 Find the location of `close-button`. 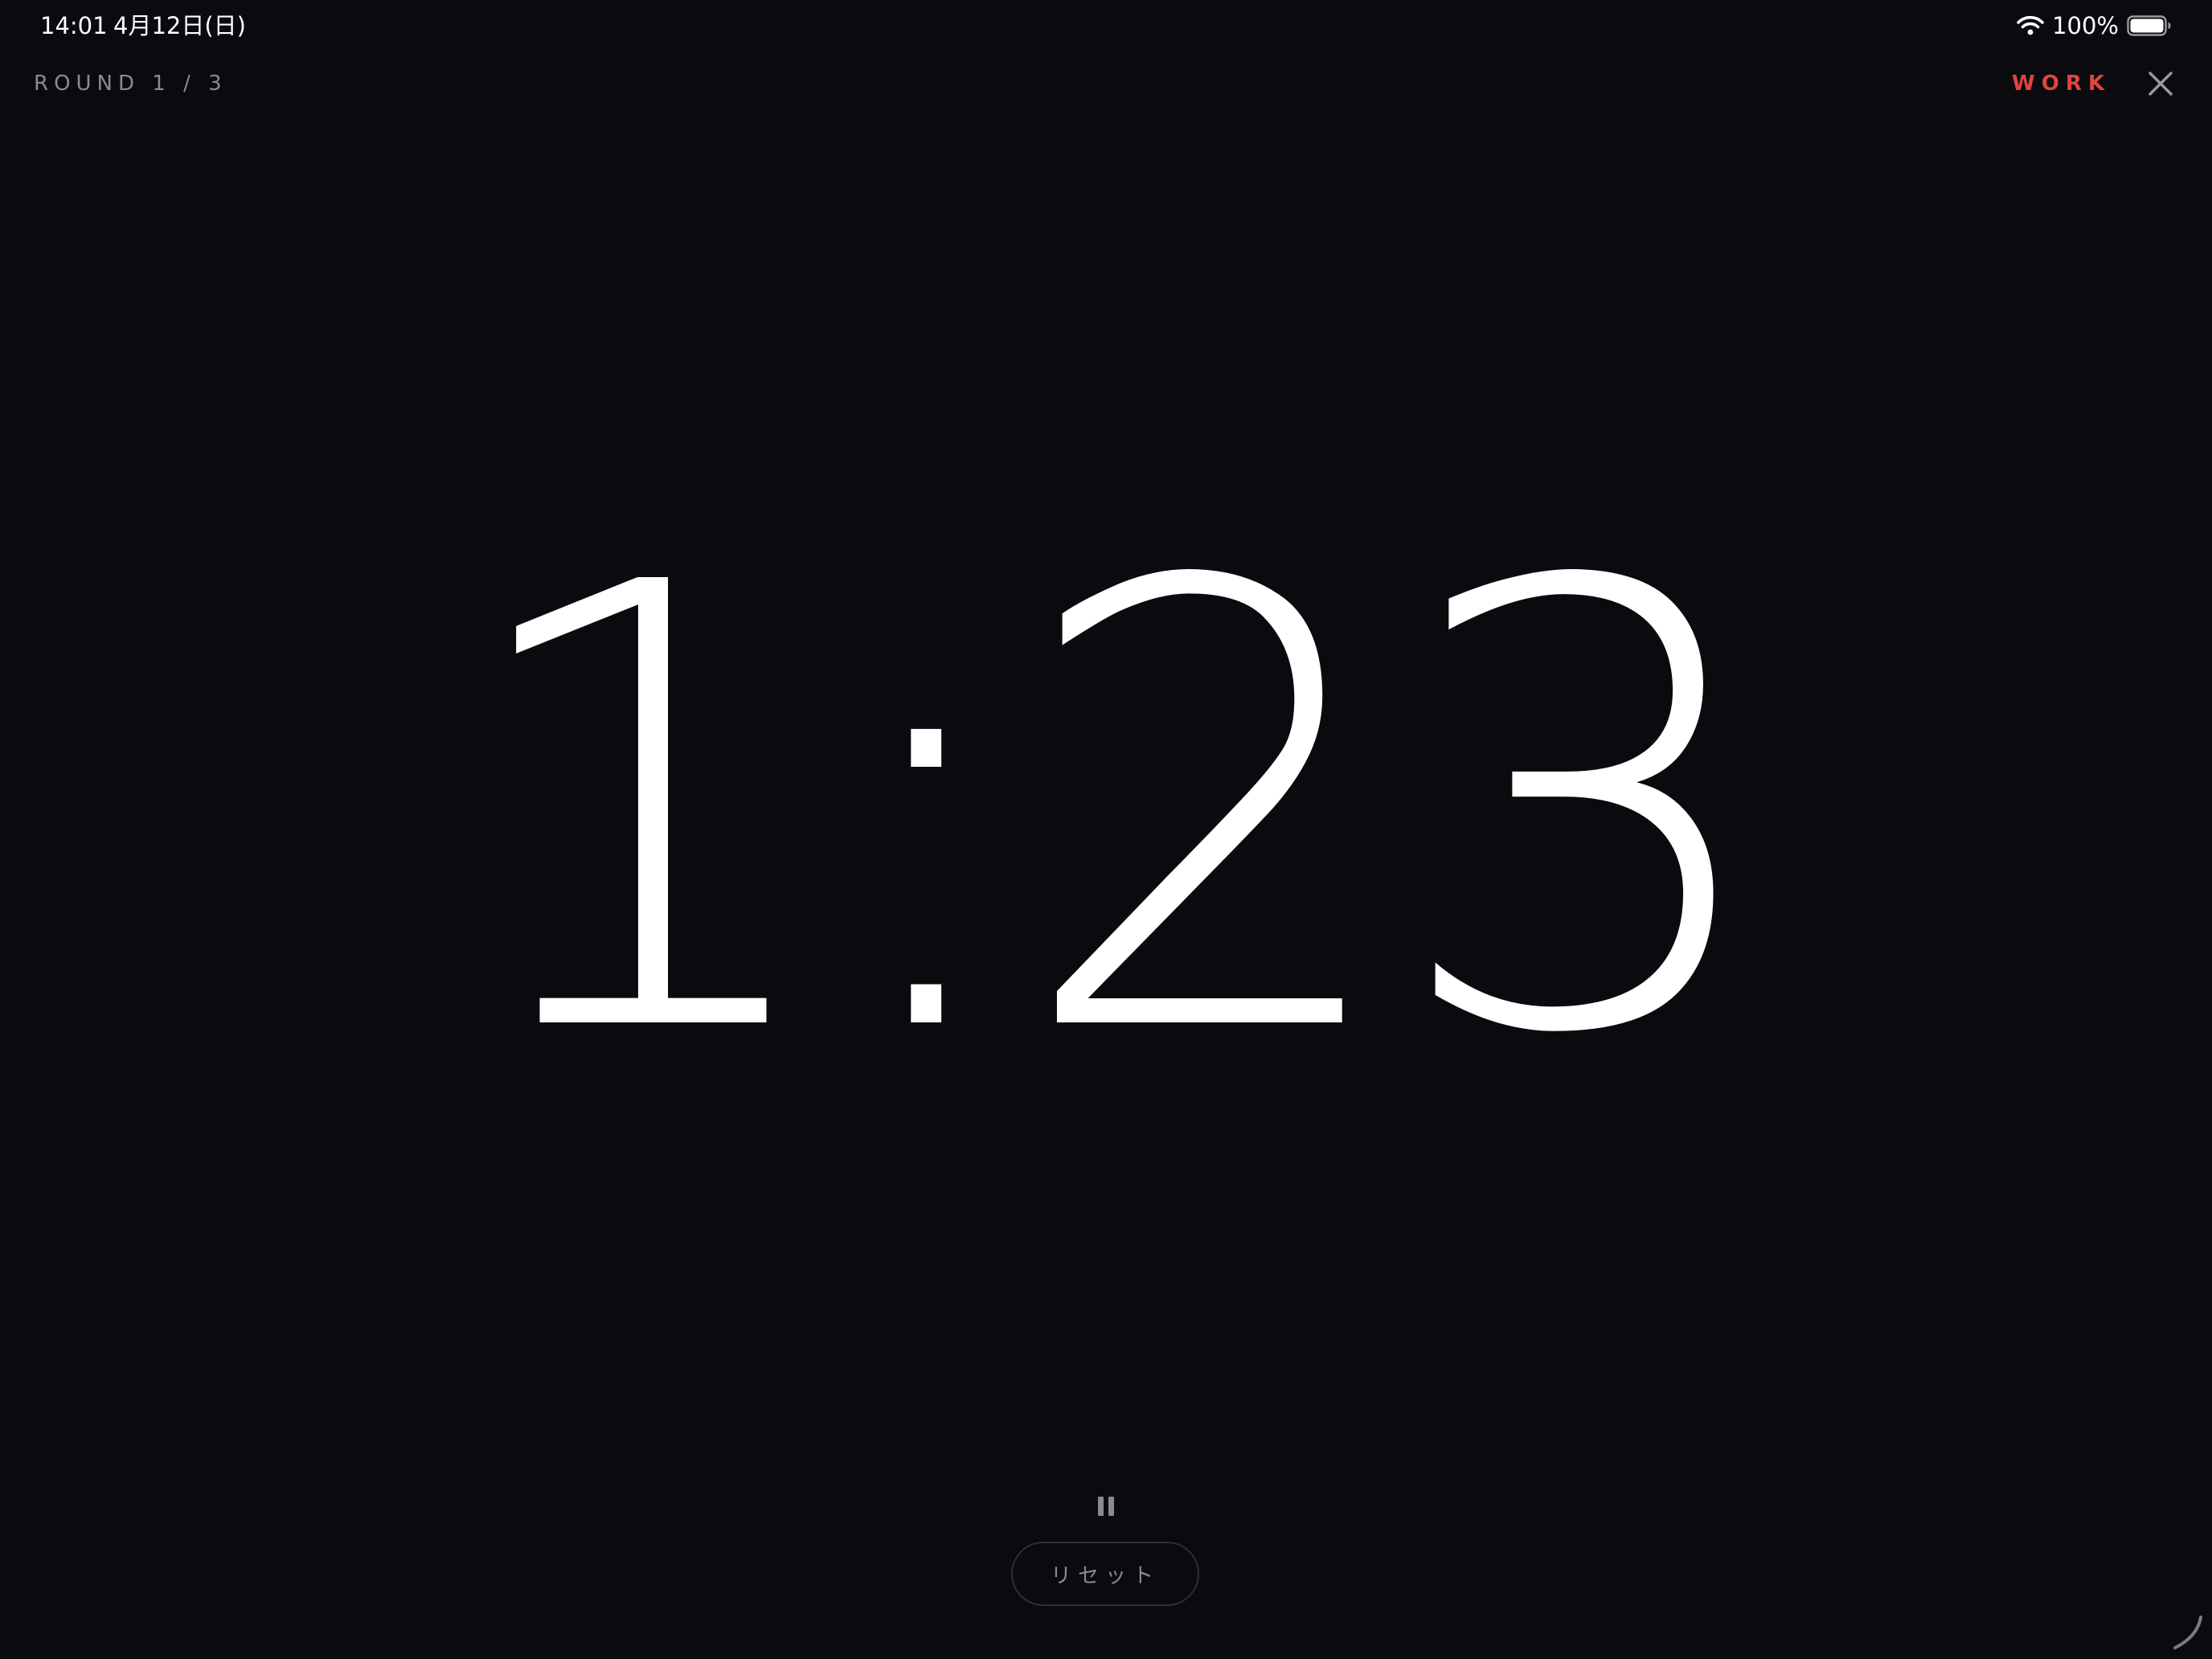

close-button is located at coordinates (2160, 83).